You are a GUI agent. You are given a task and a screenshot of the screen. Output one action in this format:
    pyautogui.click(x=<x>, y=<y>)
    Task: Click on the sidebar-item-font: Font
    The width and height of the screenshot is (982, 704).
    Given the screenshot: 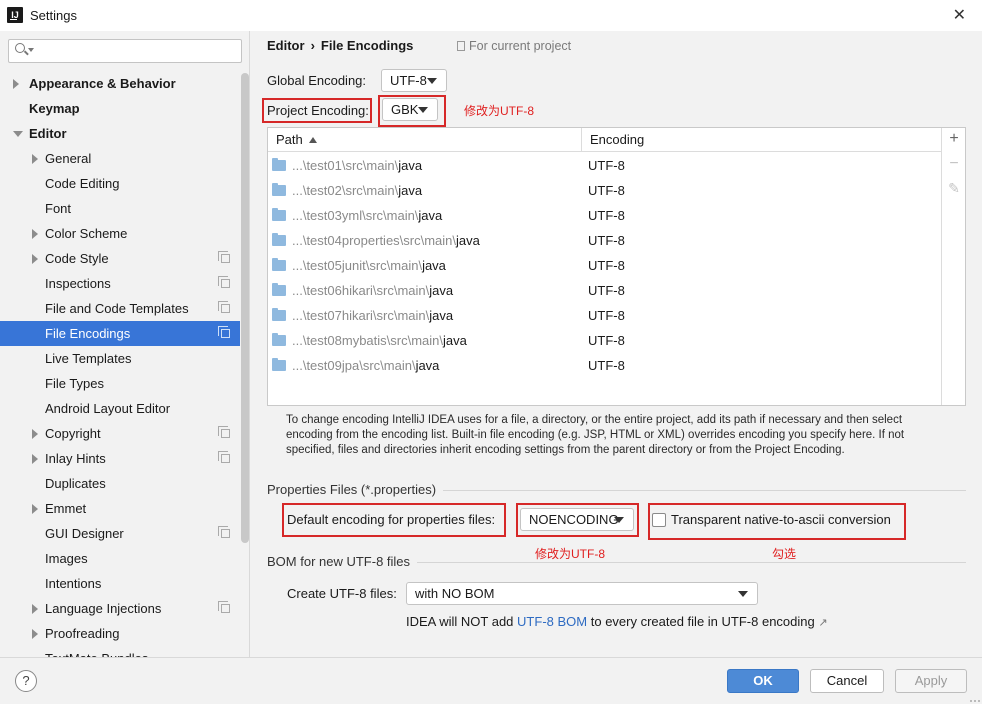 What is the action you would take?
    pyautogui.click(x=120, y=208)
    